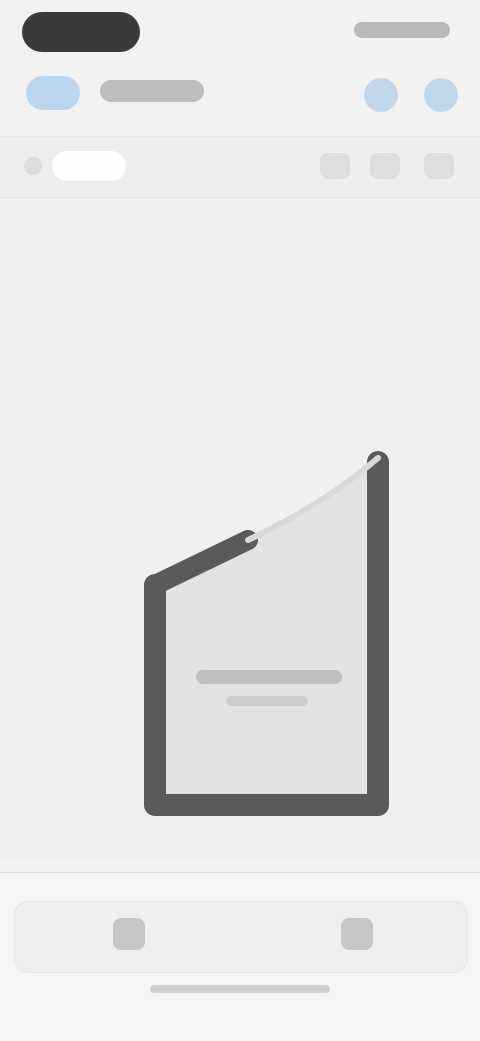  What do you see at coordinates (381, 95) in the screenshot?
I see `undo-icon` at bounding box center [381, 95].